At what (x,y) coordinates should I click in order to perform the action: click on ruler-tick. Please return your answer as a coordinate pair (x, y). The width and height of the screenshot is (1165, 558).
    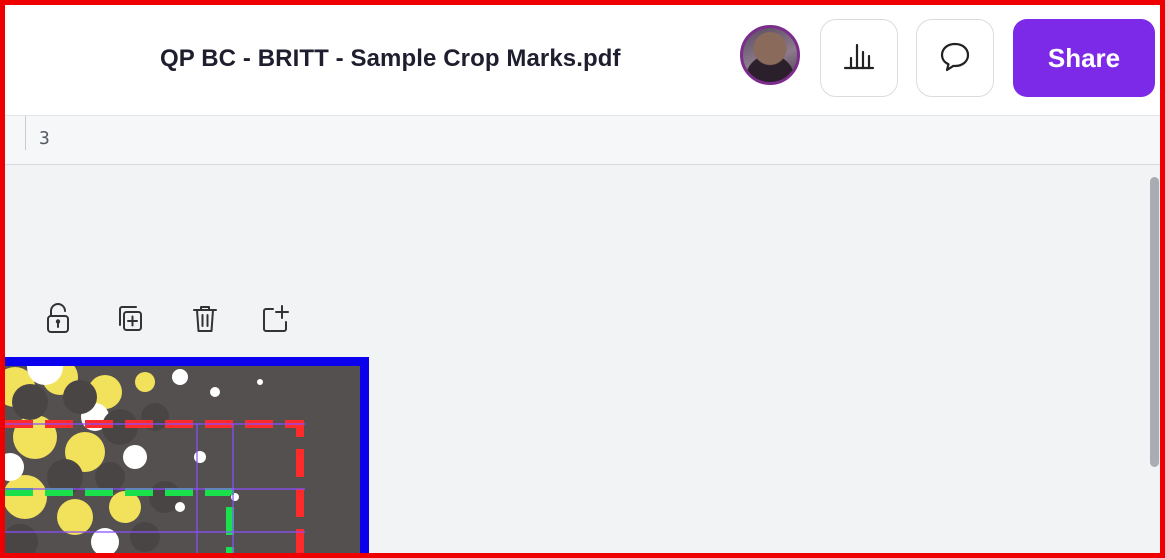
    Looking at the image, I should click on (25, 133).